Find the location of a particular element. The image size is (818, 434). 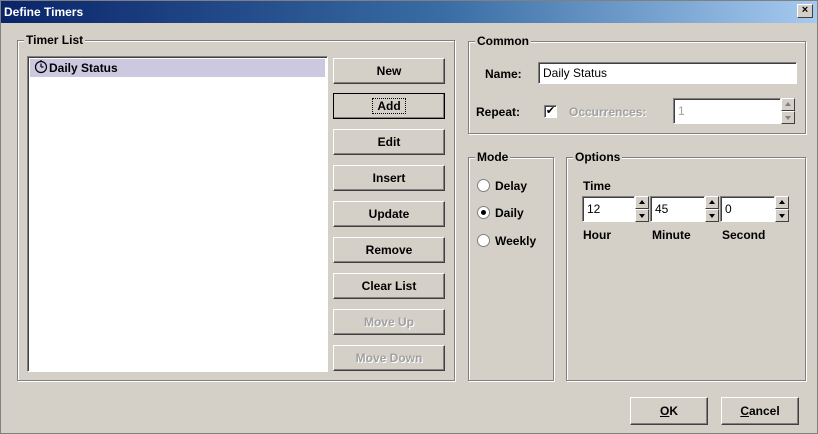

occurrences-field: 1 is located at coordinates (727, 111).